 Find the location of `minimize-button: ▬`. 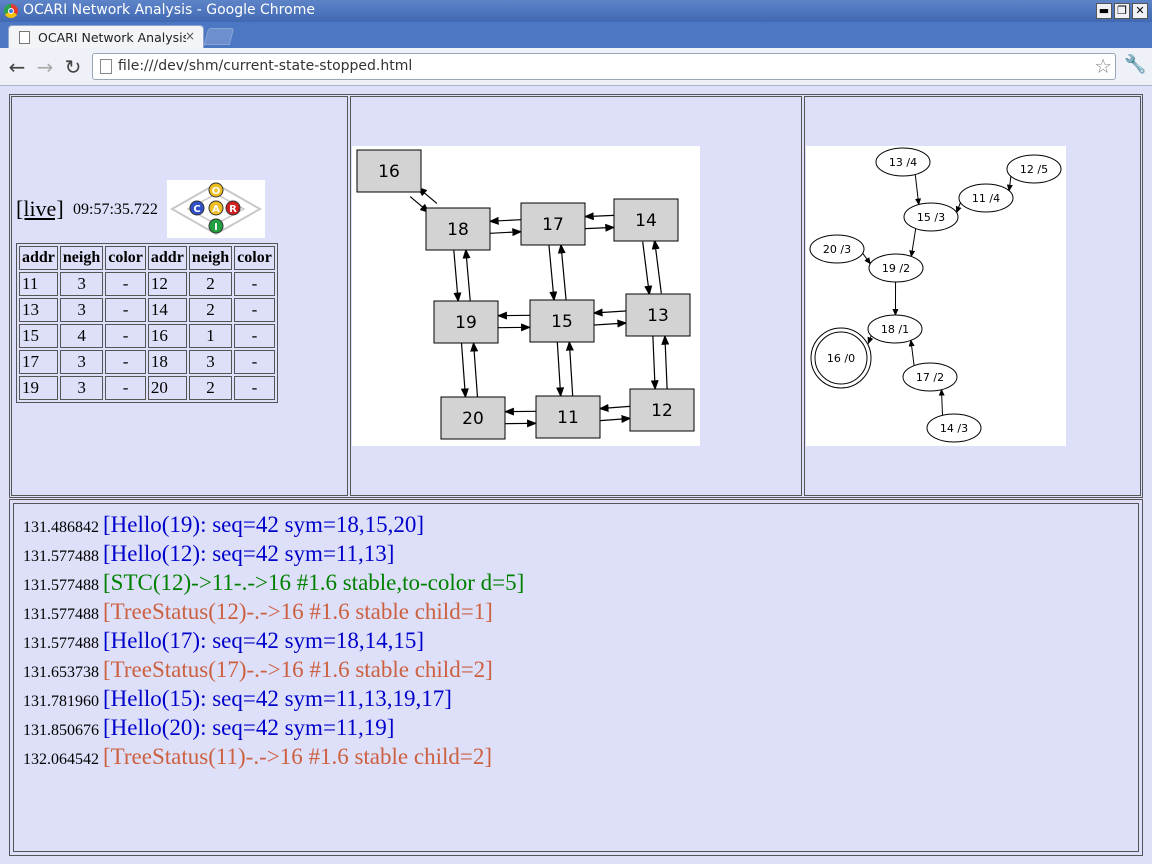

minimize-button: ▬ is located at coordinates (1104, 11).